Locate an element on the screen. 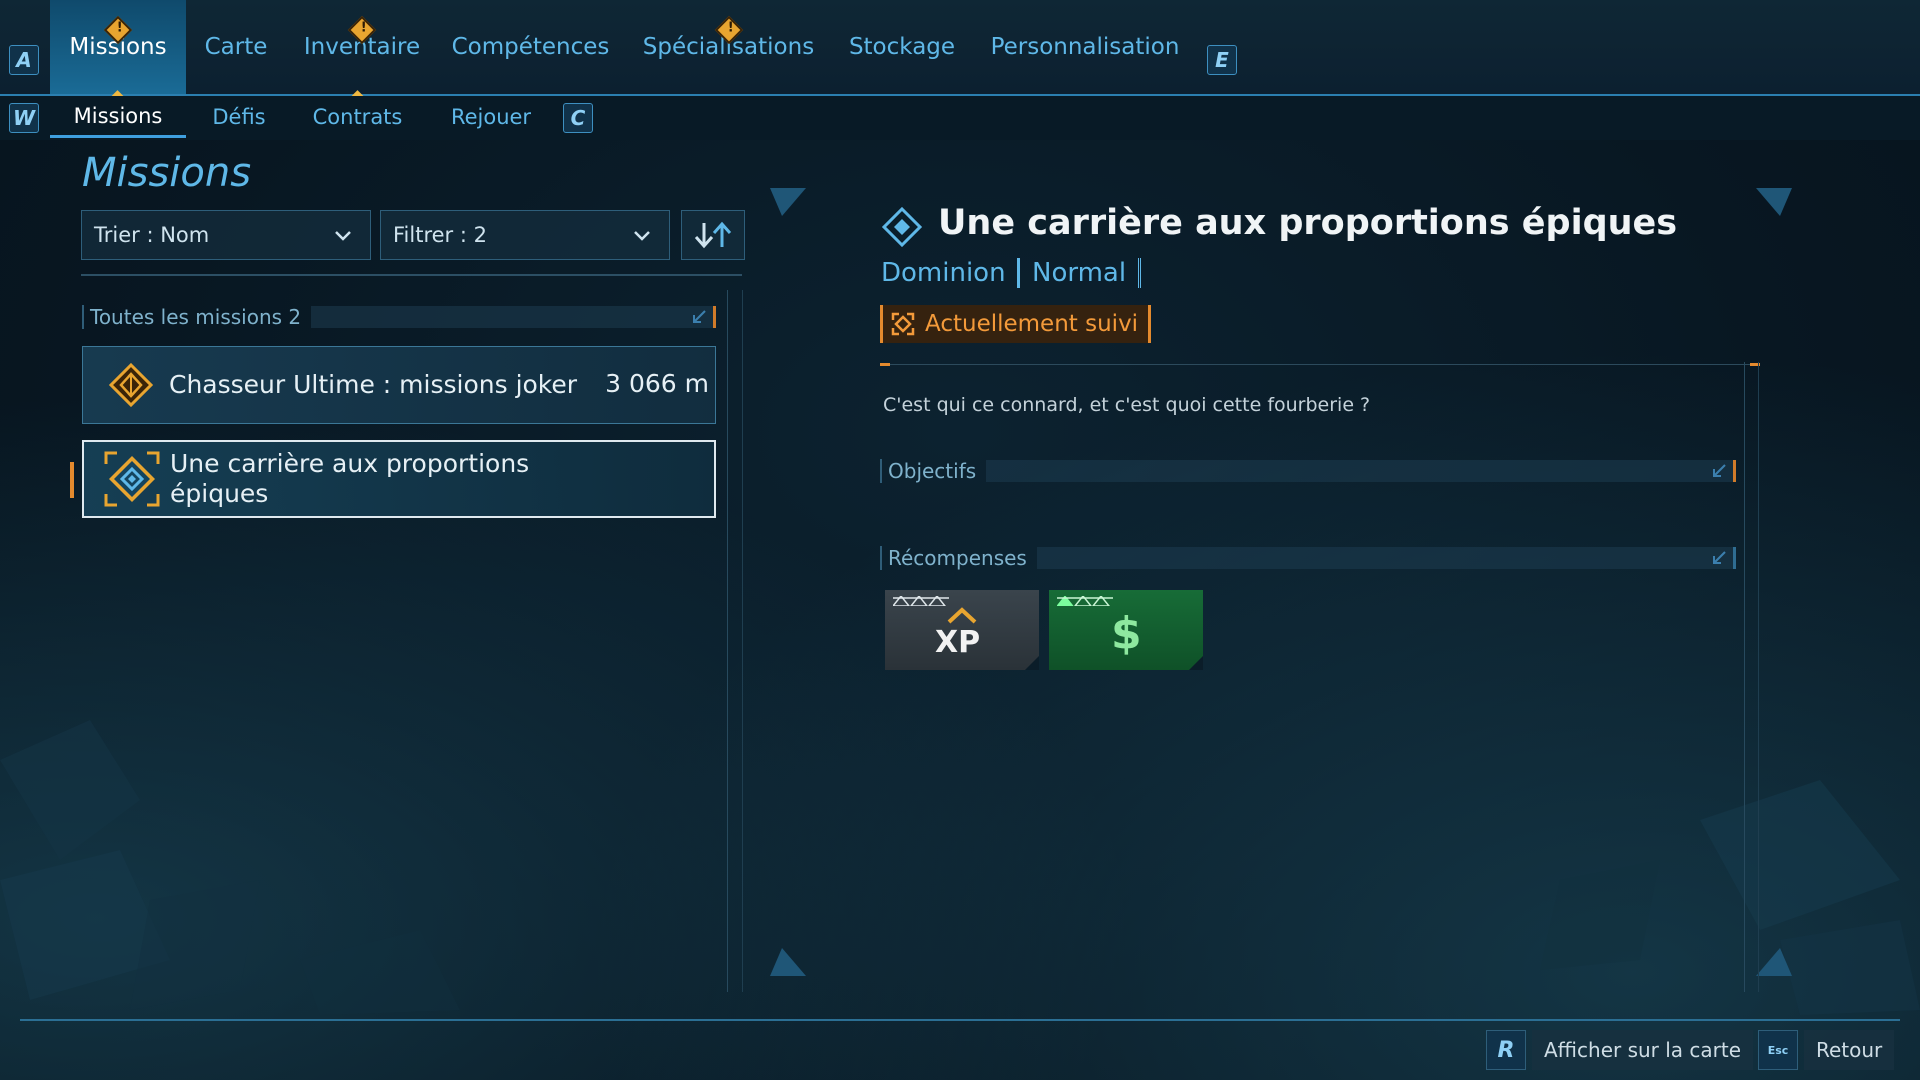 The image size is (1920, 1080). subtab-defis: Défis is located at coordinates (239, 117).